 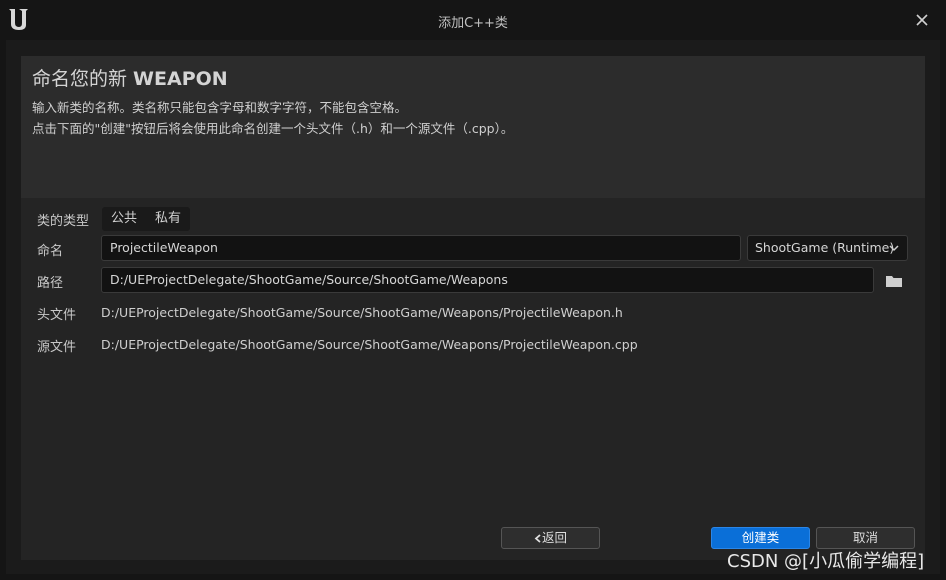 I want to click on page-title-class: WEAPON, so click(x=180, y=79).